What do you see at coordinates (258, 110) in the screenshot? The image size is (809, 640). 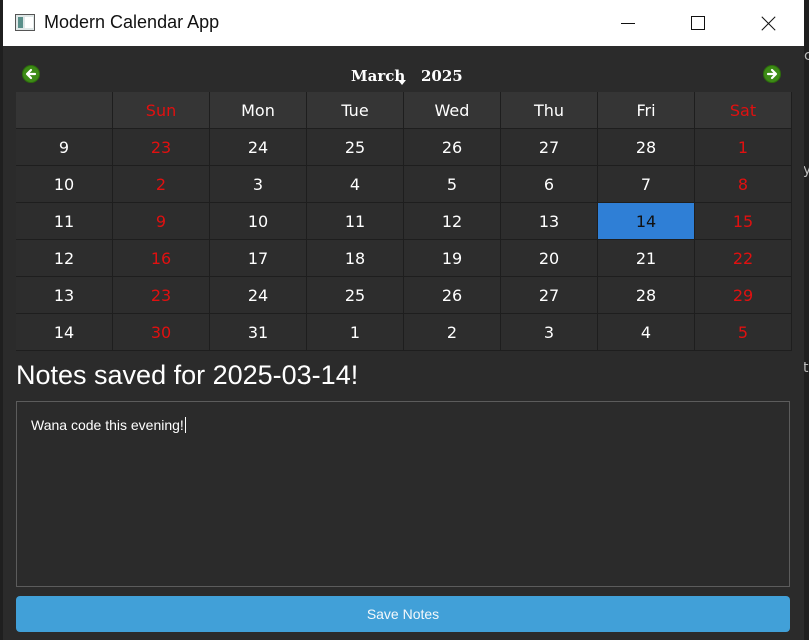 I see `weekday-header: Mon` at bounding box center [258, 110].